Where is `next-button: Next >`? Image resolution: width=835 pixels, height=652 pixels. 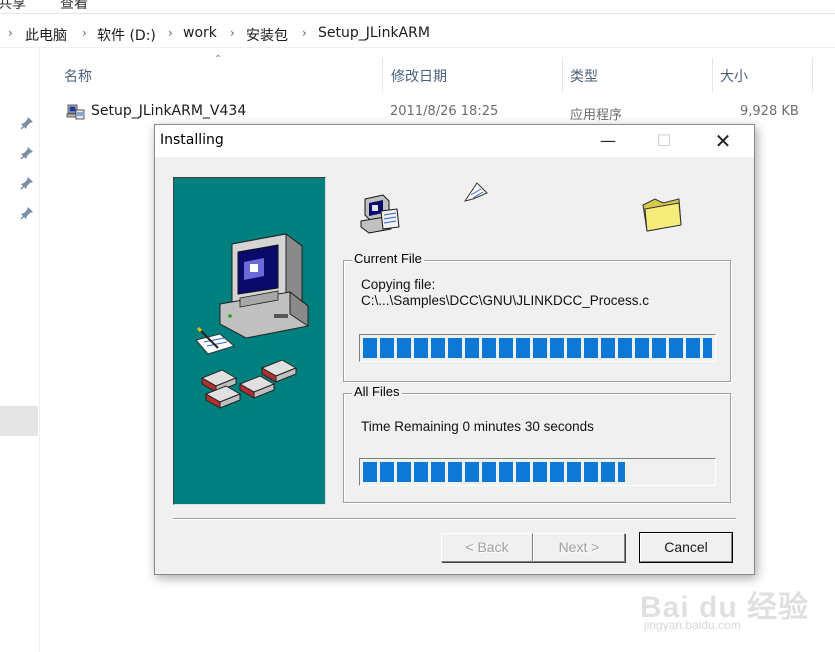 next-button: Next > is located at coordinates (579, 547).